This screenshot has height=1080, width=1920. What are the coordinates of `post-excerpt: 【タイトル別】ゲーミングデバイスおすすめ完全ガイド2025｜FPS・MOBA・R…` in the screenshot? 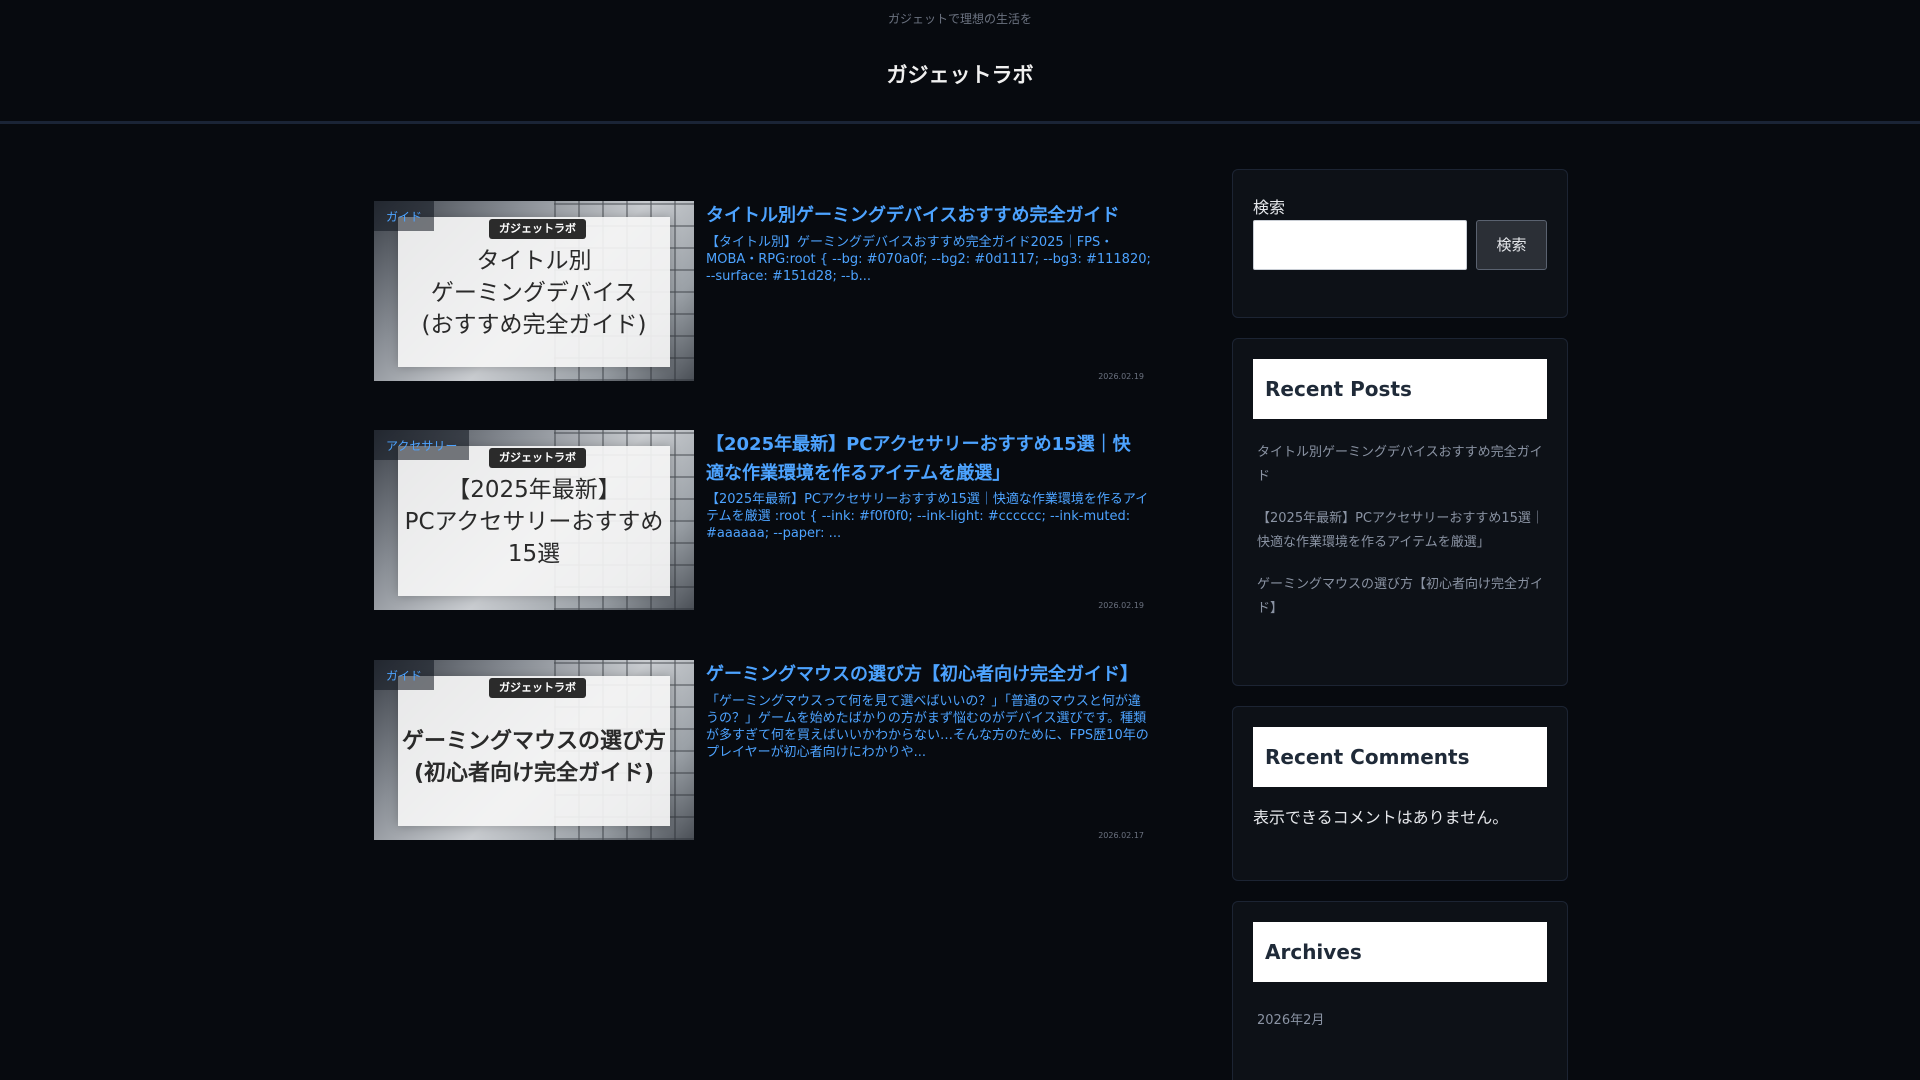 It's located at (929, 259).